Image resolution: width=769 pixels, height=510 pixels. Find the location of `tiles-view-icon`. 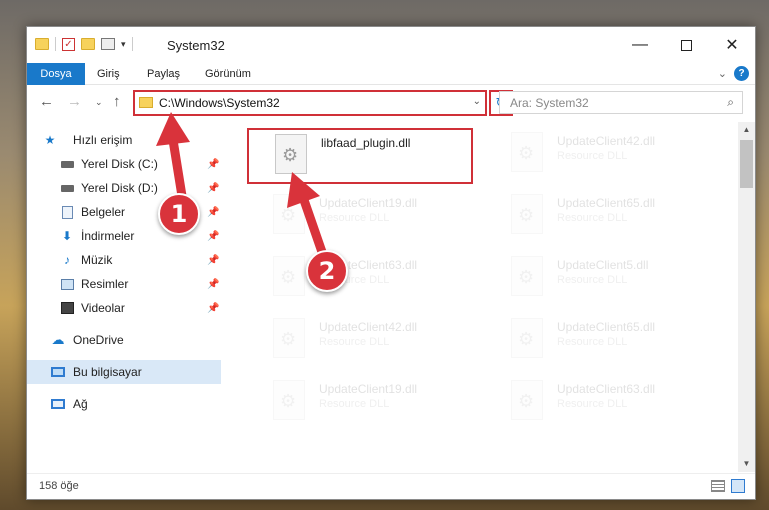

tiles-view-icon is located at coordinates (738, 486).